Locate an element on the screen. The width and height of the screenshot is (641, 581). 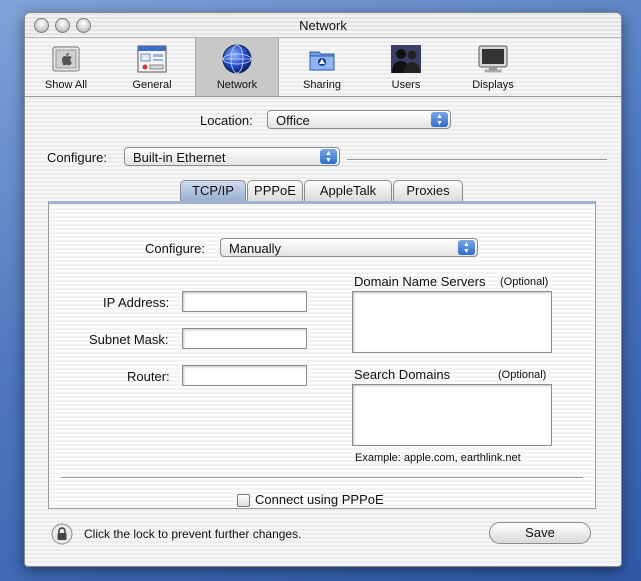
ip-address-field is located at coordinates (244, 301).